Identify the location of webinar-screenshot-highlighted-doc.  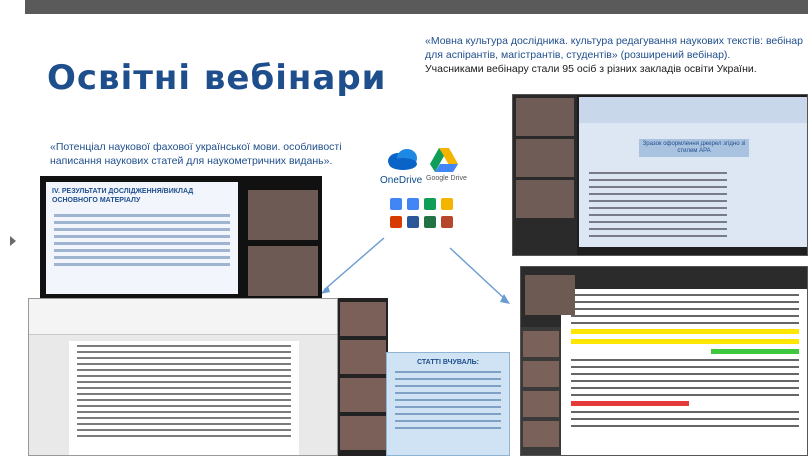
(664, 361).